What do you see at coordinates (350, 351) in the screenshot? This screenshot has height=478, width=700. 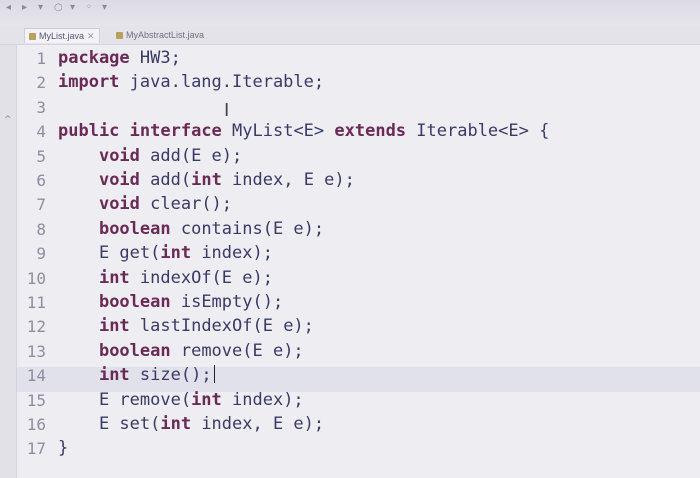 I see `code-line: 13 boolean remove(E e);` at bounding box center [350, 351].